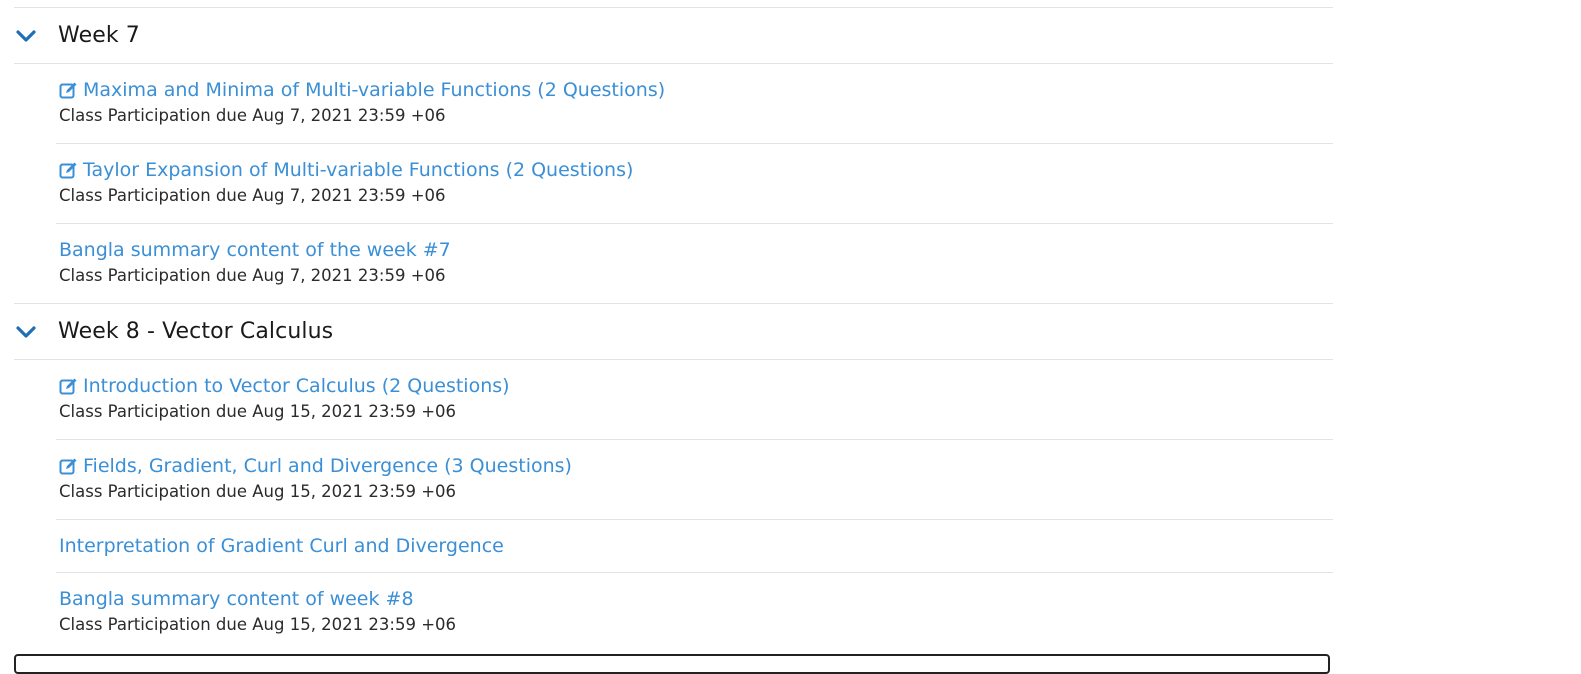  I want to click on week-title: Week 8 - Vector Calculus, so click(196, 331).